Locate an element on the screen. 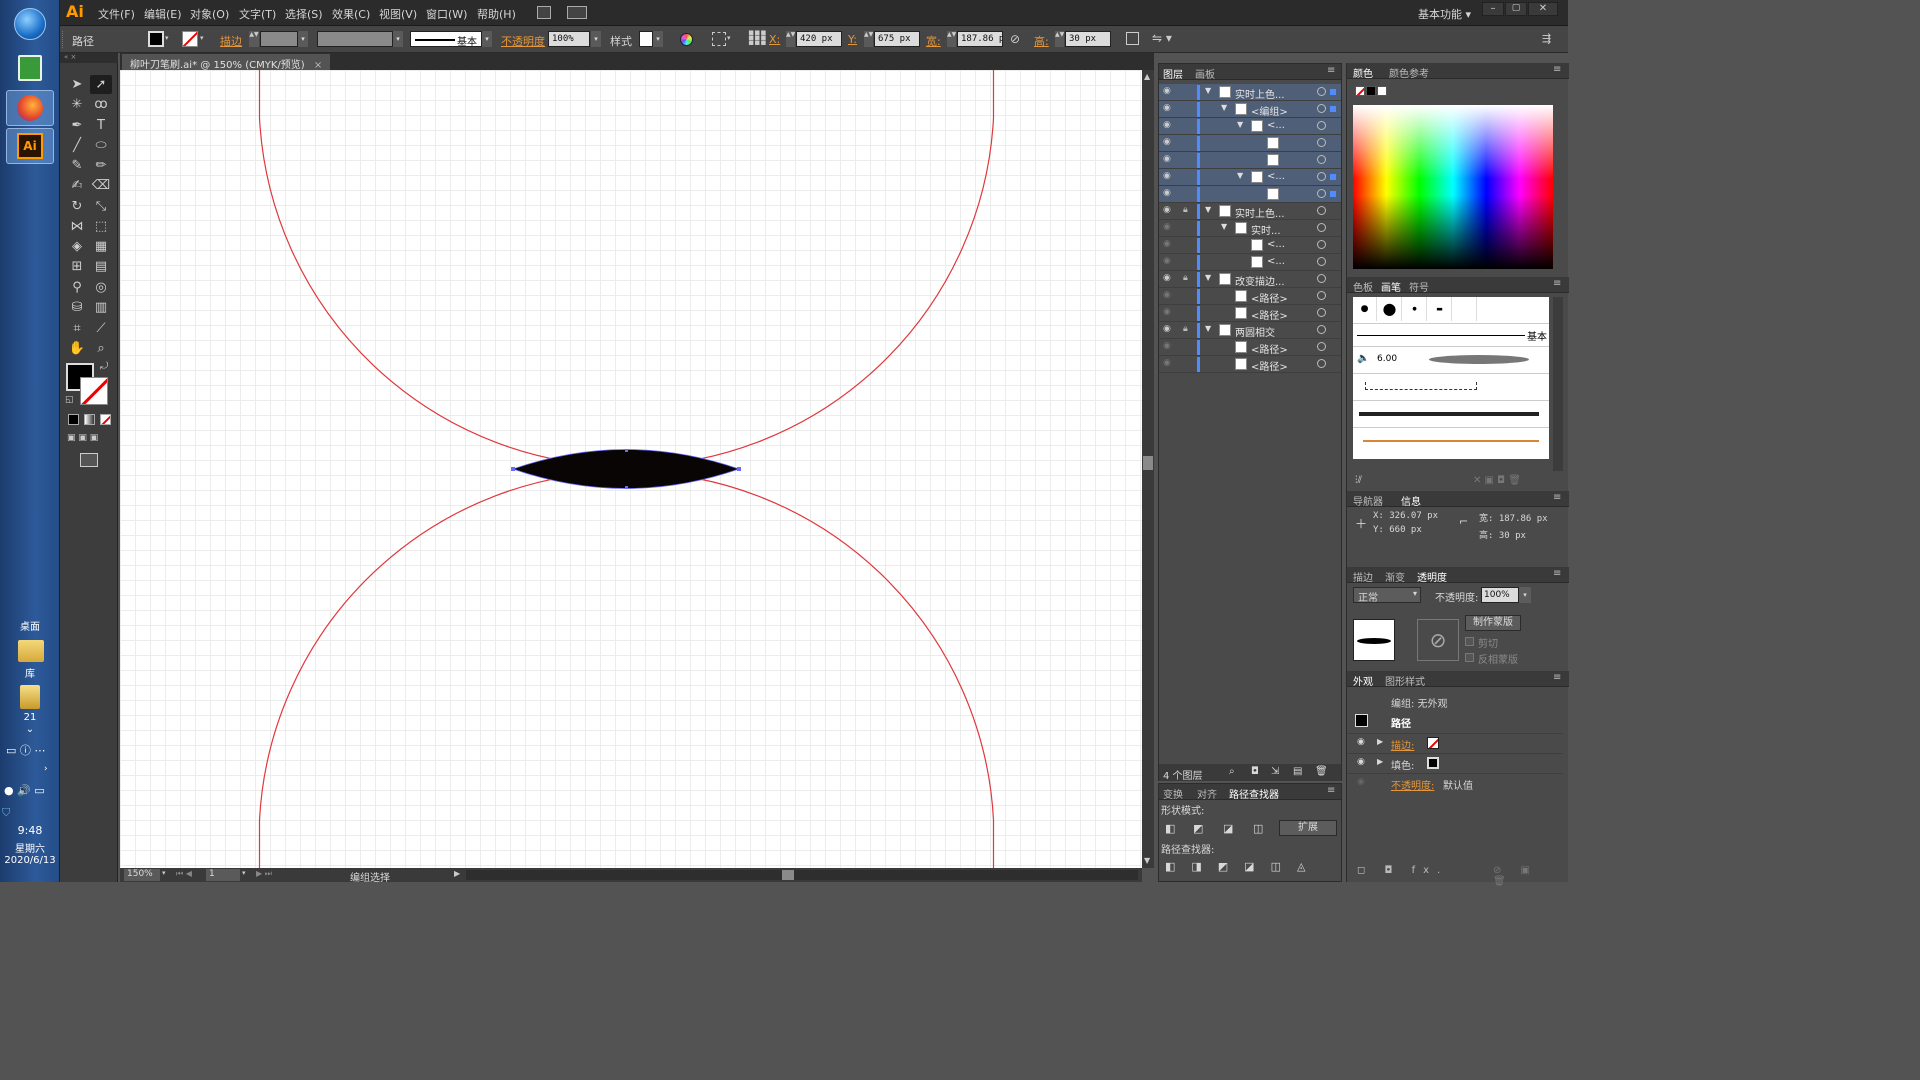  color-panel-menu-icon: ≡ is located at coordinates (1557, 69).